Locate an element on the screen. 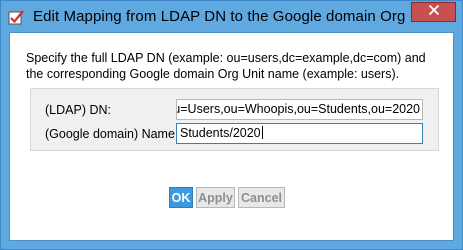  ldap-dn-label: (LDAP) DN: is located at coordinates (78, 110).